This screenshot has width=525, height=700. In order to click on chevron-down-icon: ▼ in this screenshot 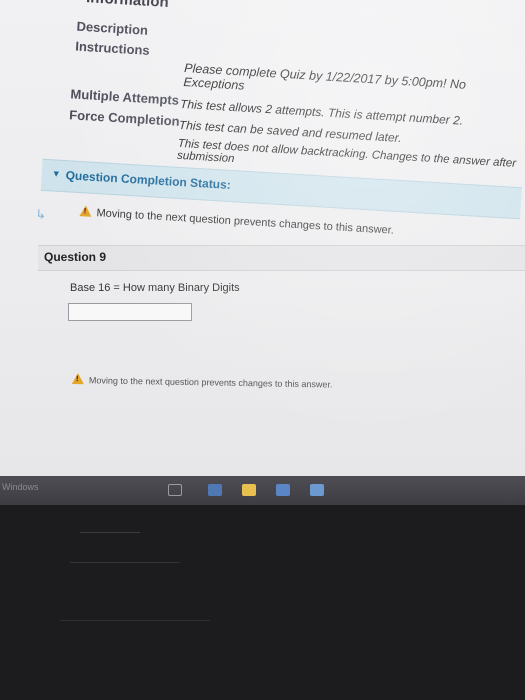, I will do `click(56, 173)`.